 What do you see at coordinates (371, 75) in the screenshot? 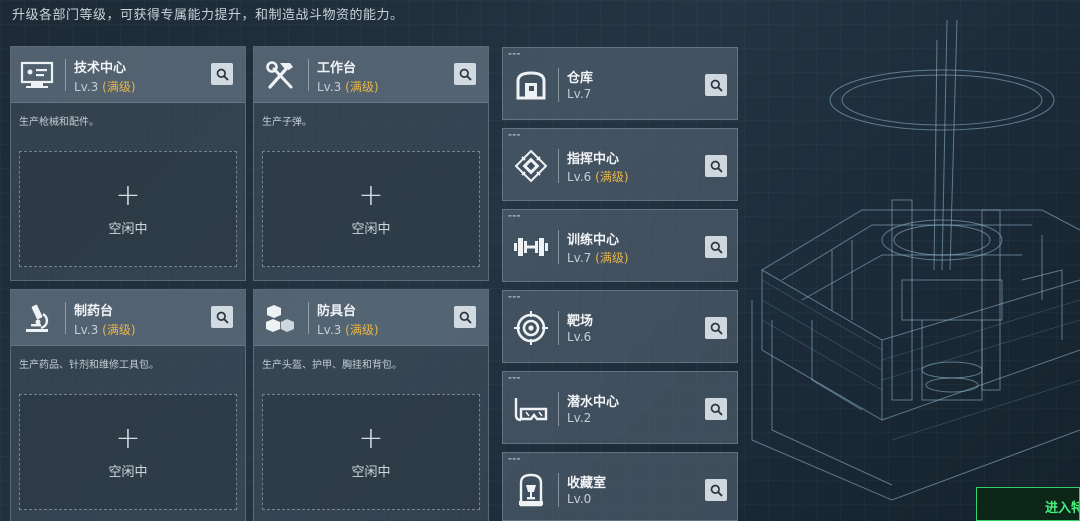
I see `card-header: 工作台 Lv.3 (满级)` at bounding box center [371, 75].